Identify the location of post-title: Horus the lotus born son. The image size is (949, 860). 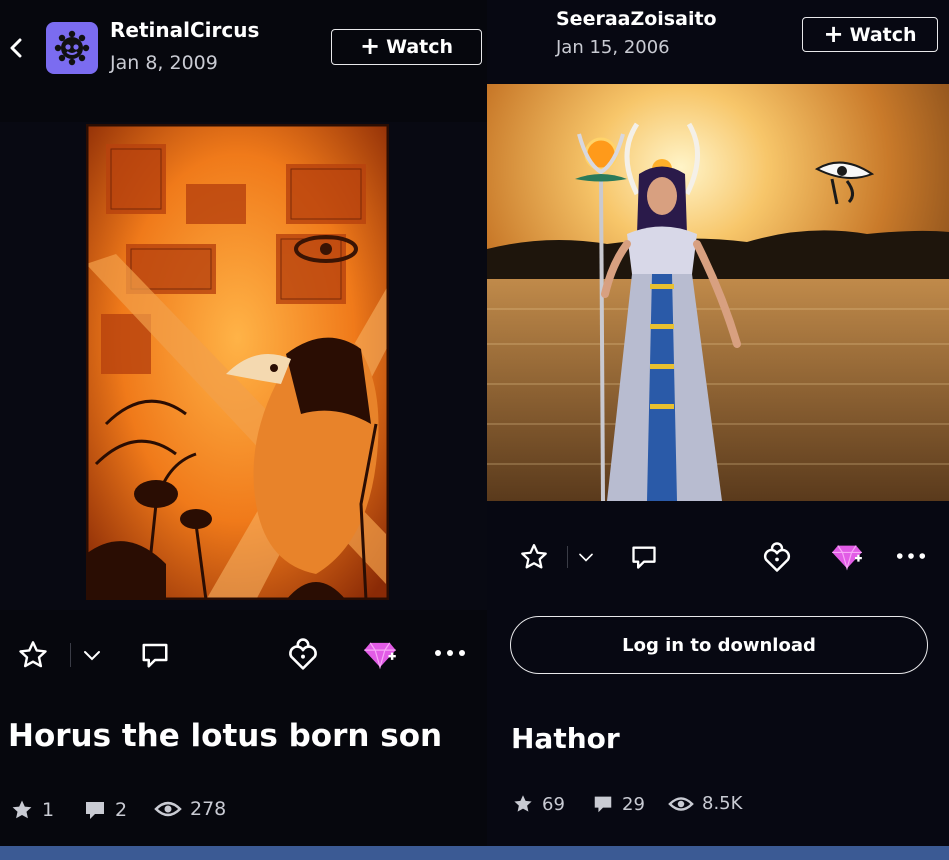
(225, 736).